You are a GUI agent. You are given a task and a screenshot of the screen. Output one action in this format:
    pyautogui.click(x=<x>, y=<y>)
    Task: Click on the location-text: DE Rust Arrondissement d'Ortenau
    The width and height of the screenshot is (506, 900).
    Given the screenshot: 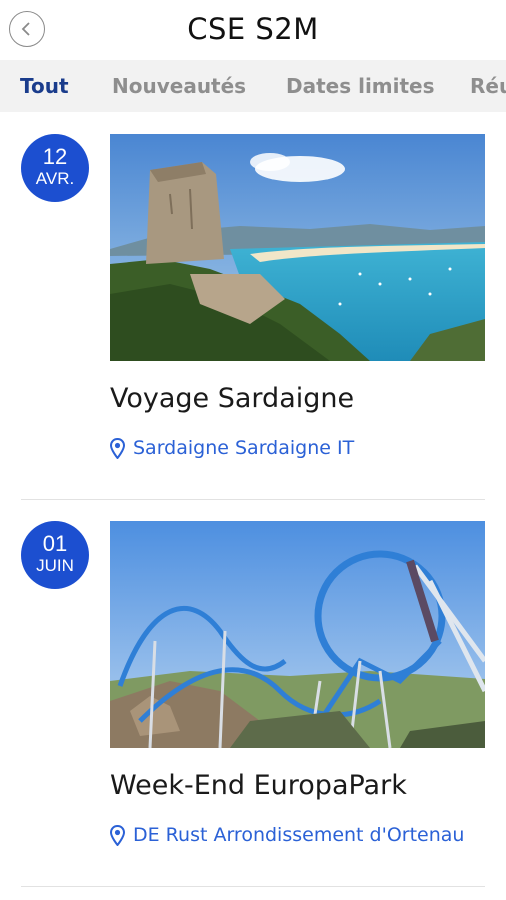 What is the action you would take?
    pyautogui.click(x=299, y=835)
    